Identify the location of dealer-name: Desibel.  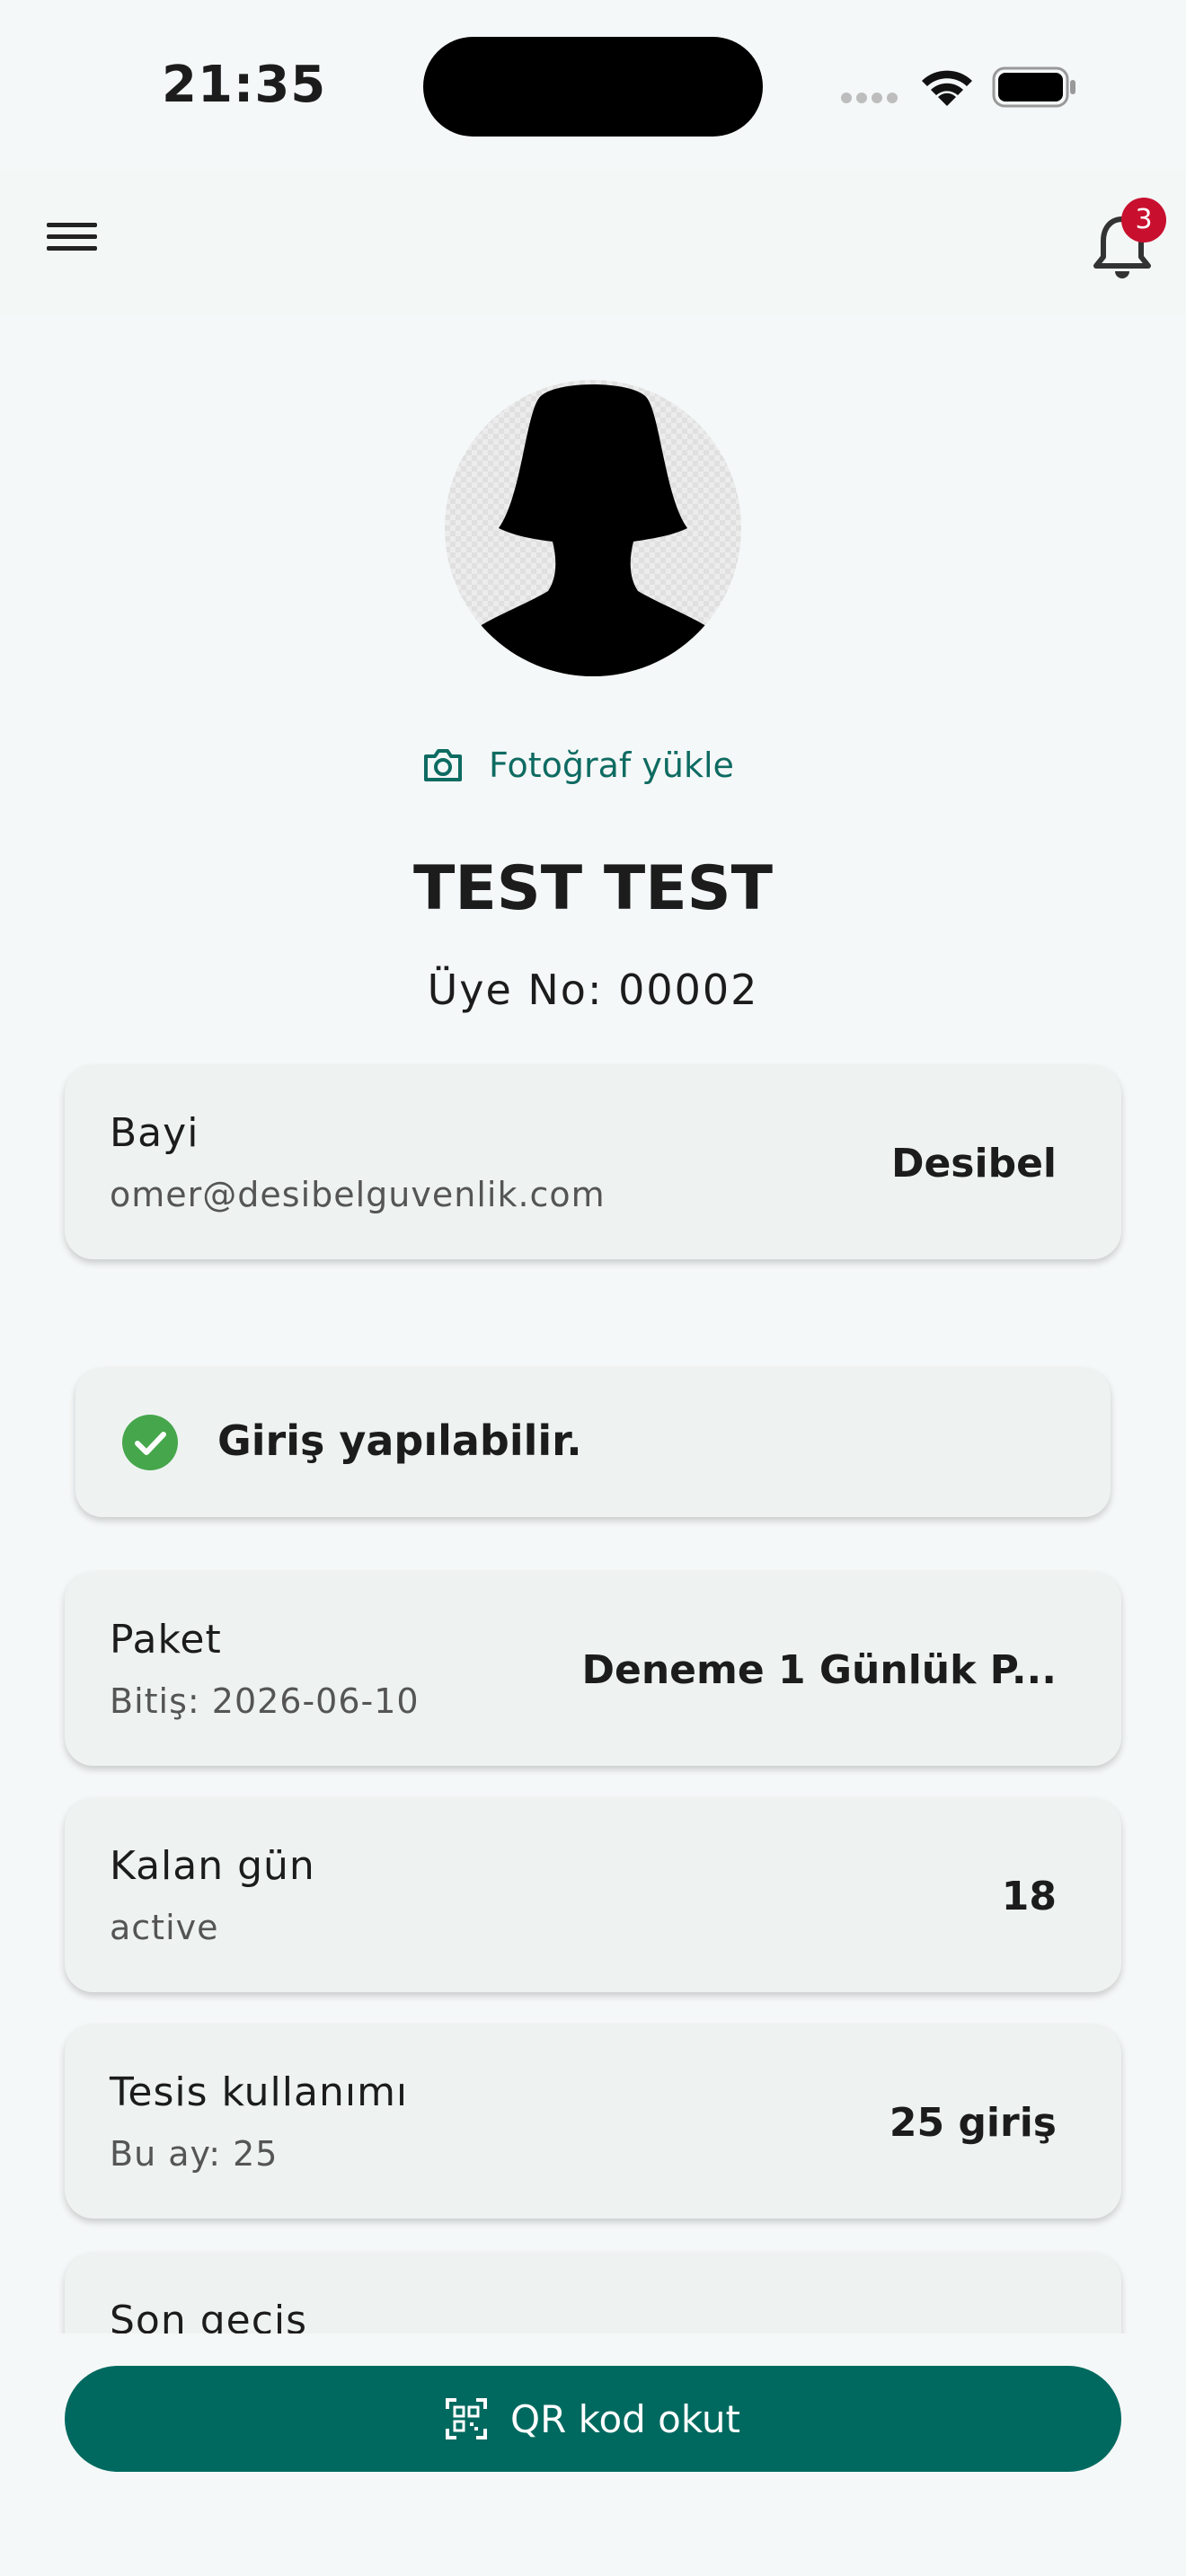
(973, 1164).